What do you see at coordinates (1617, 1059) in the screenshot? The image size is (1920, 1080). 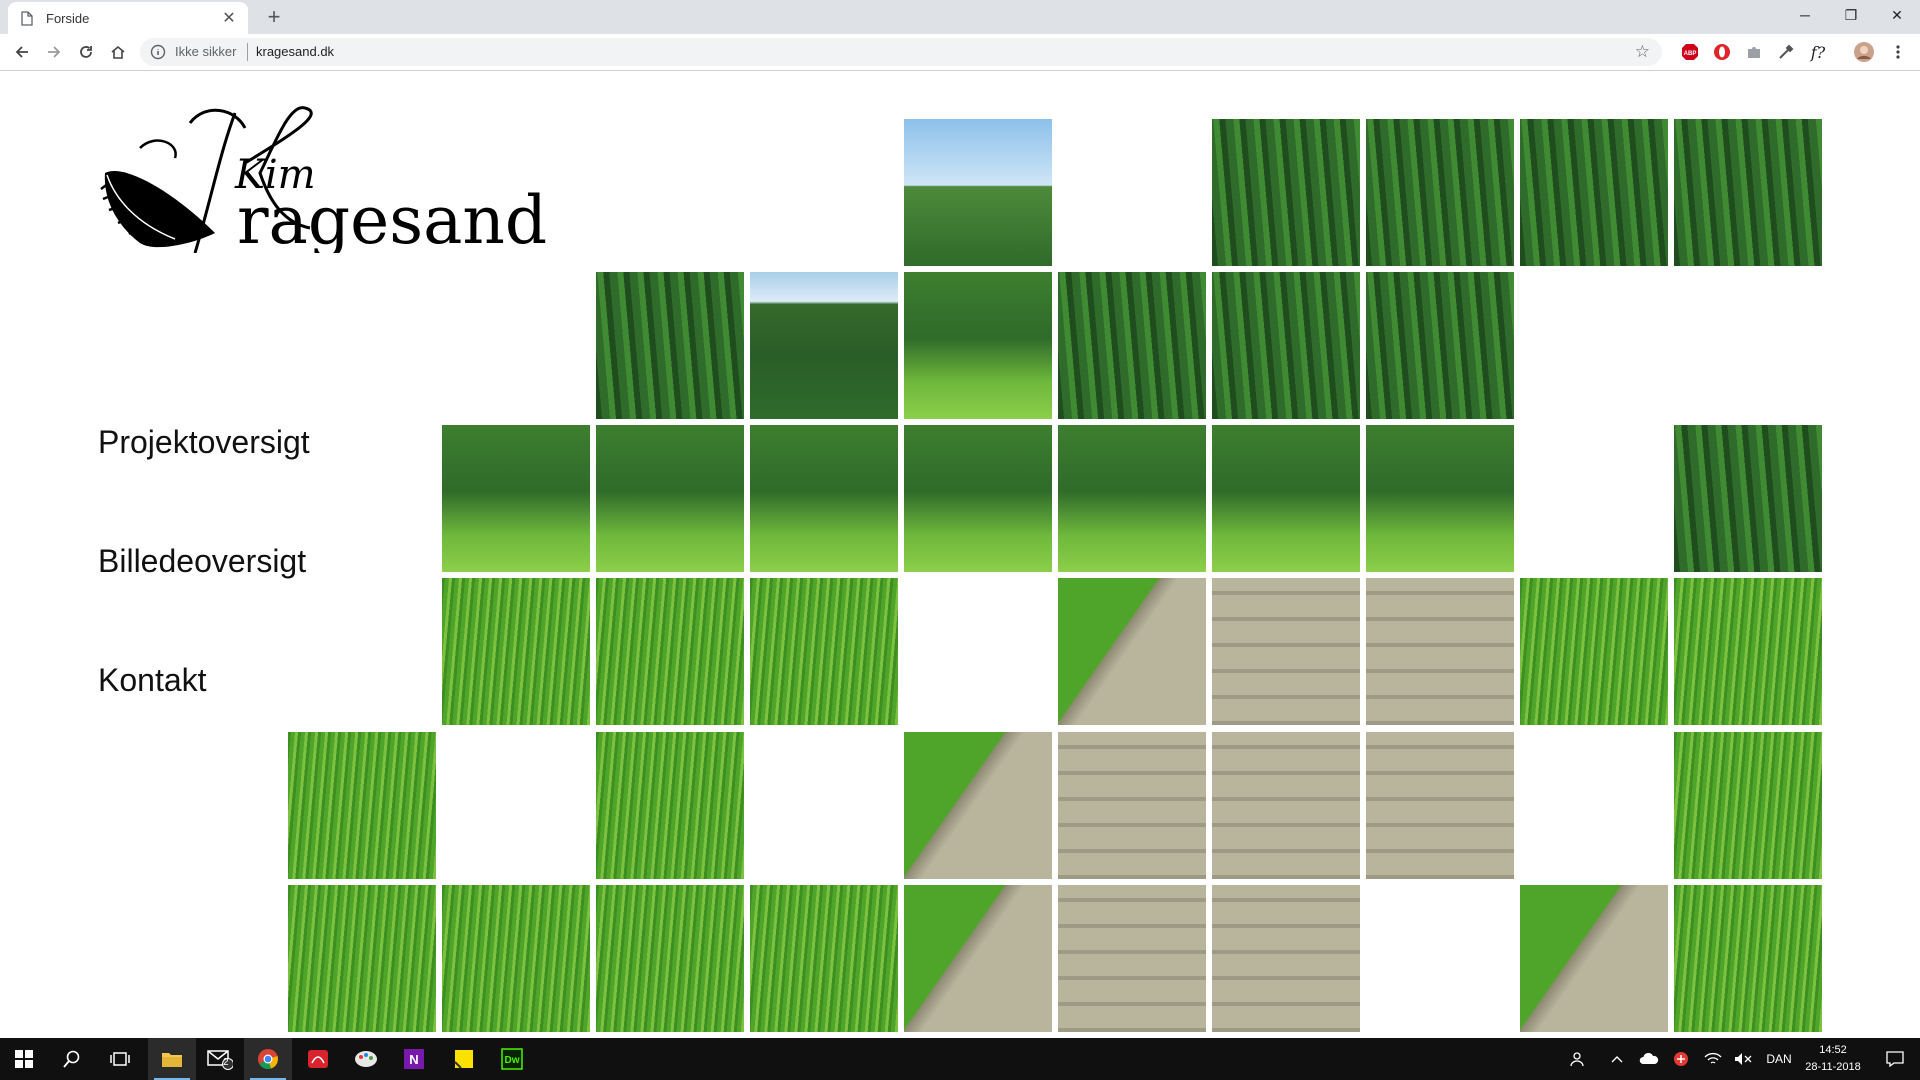 I see `chevron-up-icon` at bounding box center [1617, 1059].